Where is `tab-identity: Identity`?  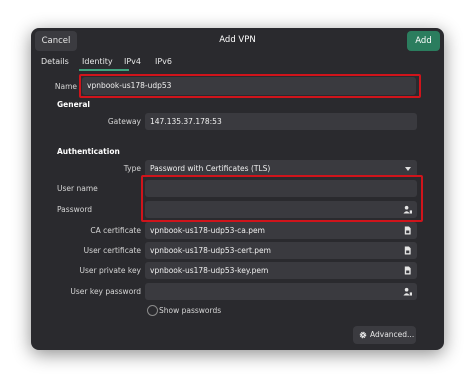
tab-identity: Identity is located at coordinates (97, 62).